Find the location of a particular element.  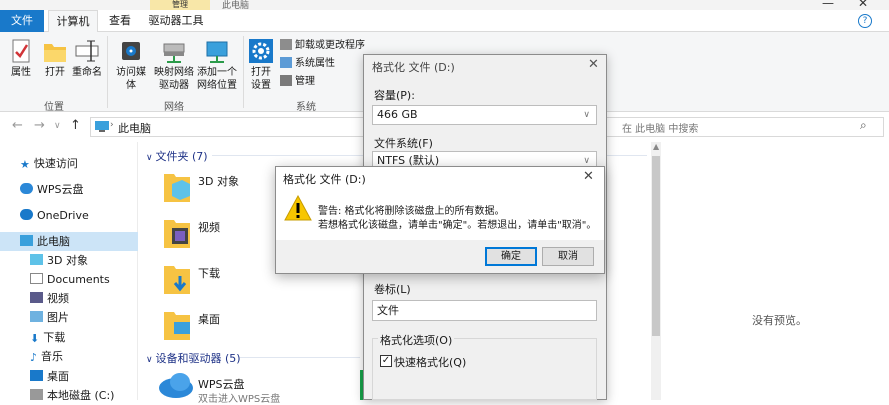

folder-downloads-icon is located at coordinates (177, 279).